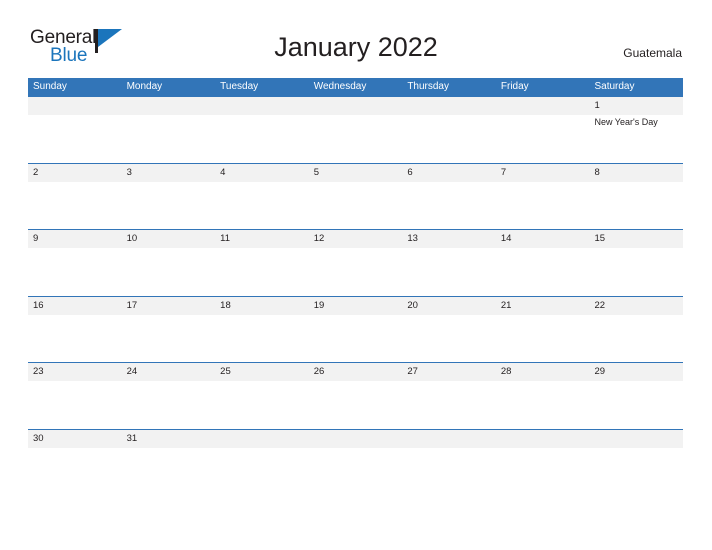 The image size is (712, 550). I want to click on calendar-day-cell: 4, so click(262, 197).